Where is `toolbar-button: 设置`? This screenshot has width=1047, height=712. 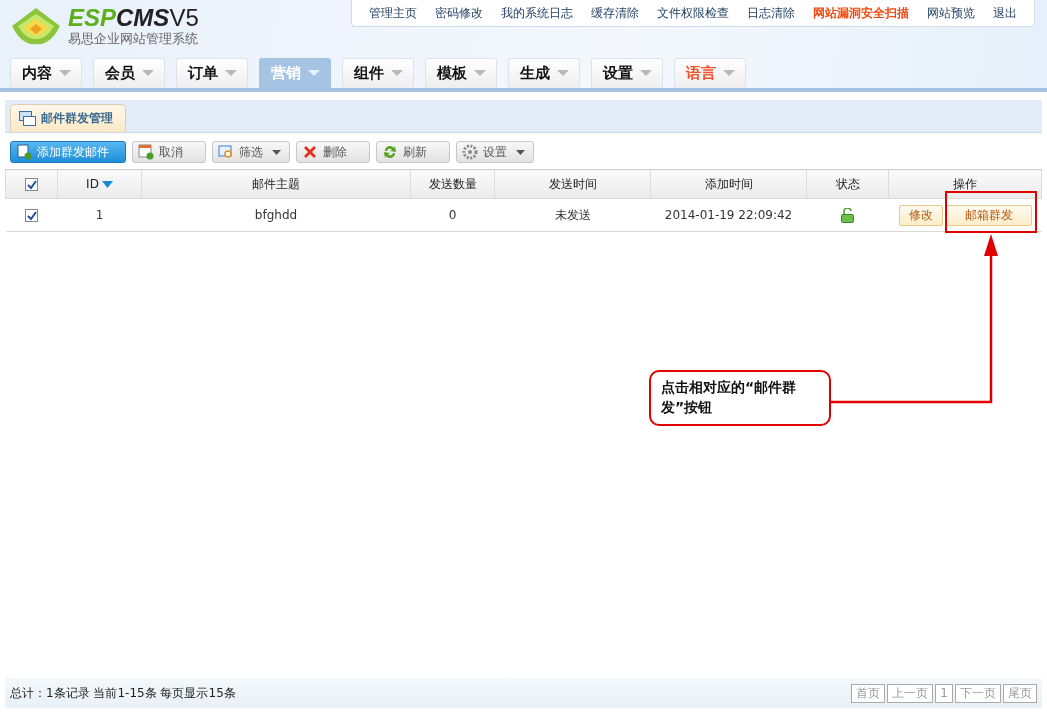 toolbar-button: 设置 is located at coordinates (495, 152).